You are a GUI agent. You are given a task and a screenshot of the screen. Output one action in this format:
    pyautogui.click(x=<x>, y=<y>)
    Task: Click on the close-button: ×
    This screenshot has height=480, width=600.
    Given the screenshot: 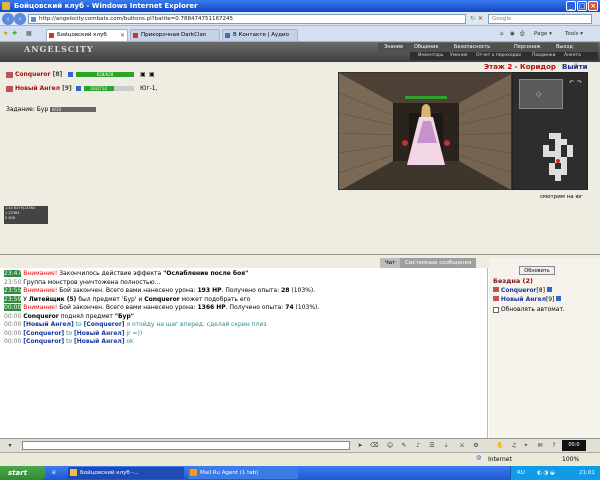 What is the action you would take?
    pyautogui.click(x=593, y=6)
    